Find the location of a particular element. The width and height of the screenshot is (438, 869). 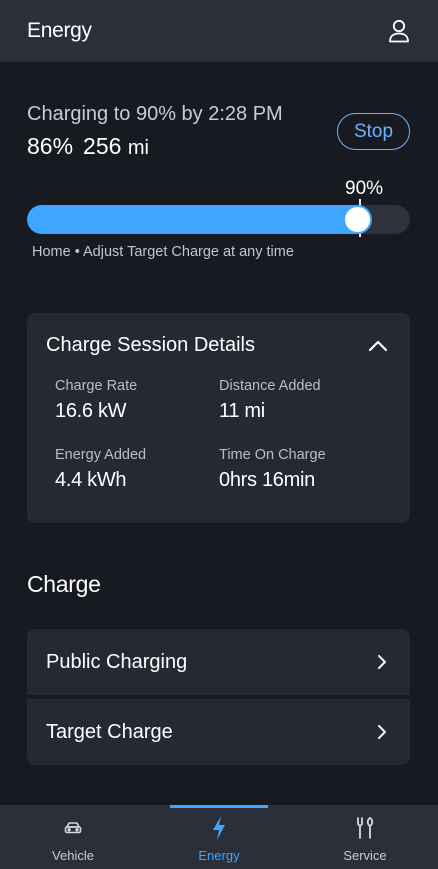

nav-label-vehicle: Vehicle is located at coordinates (73, 855).